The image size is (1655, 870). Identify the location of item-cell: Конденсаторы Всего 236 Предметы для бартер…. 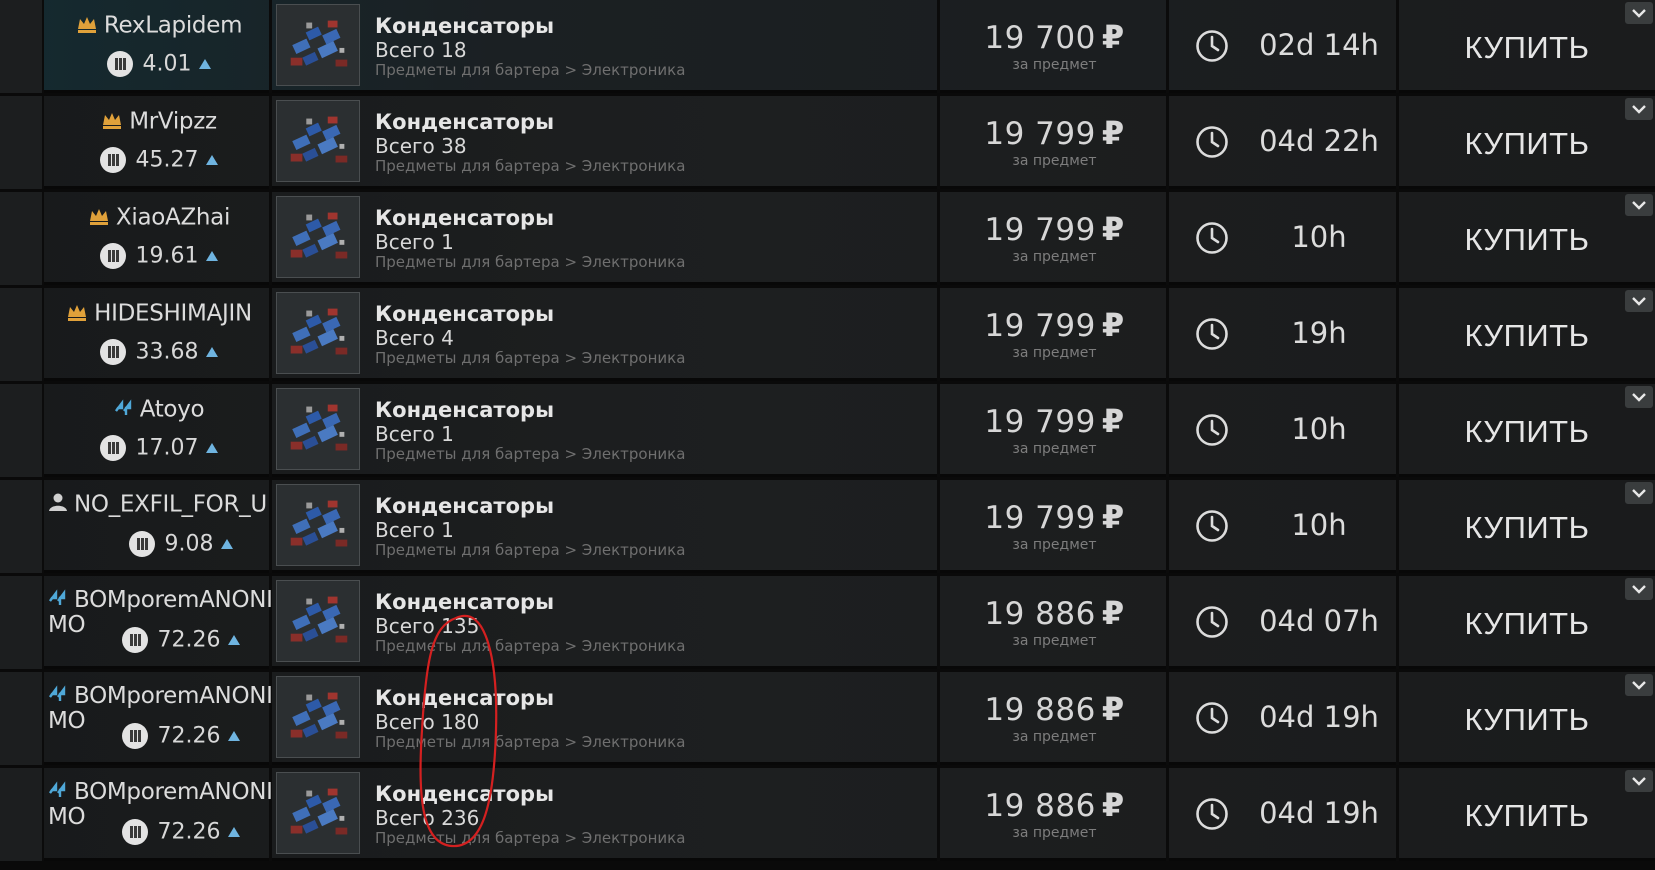
(606, 814).